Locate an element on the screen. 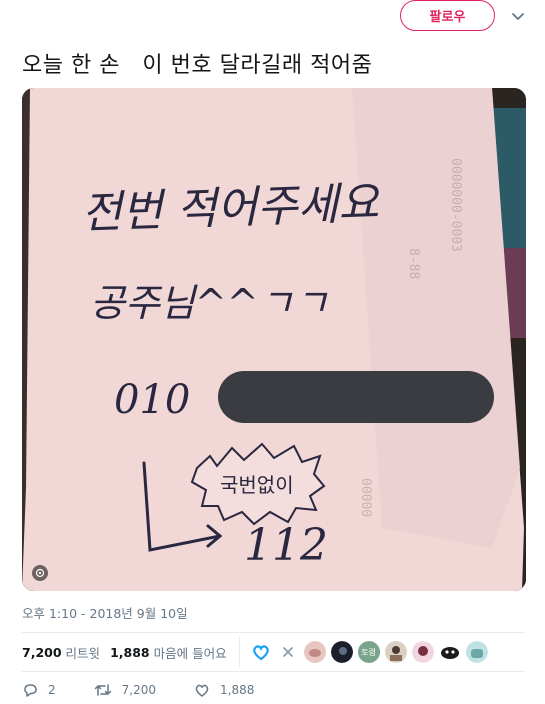  follow-button: 팔로우 is located at coordinates (447, 15).